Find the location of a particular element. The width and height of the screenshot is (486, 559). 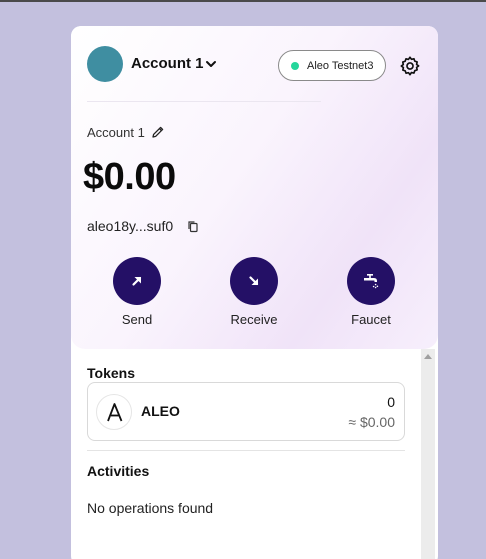

token-usd-value: ≈ $0.00 is located at coordinates (371, 422).